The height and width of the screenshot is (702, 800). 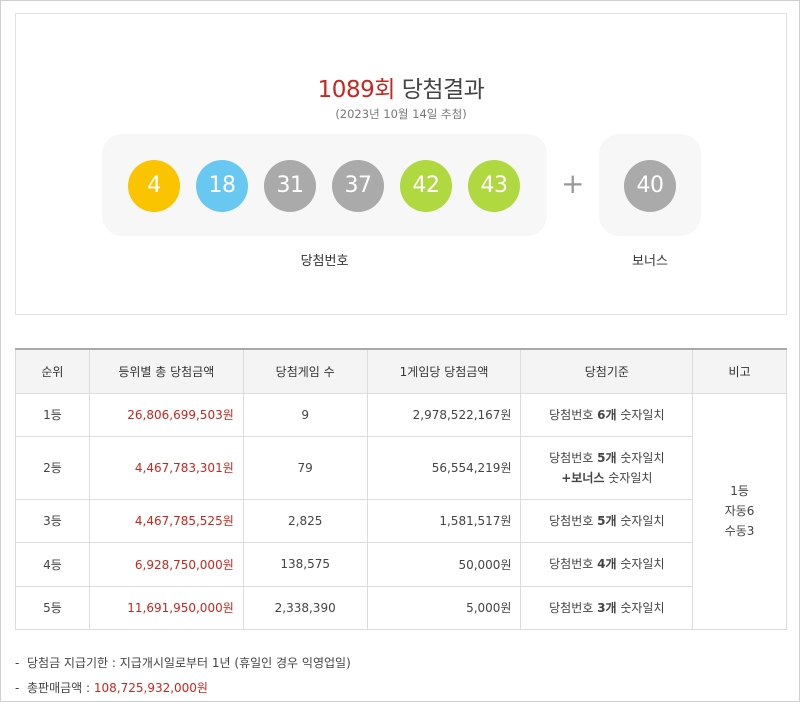 I want to click on winning-ball-6: 43, so click(x=494, y=186).